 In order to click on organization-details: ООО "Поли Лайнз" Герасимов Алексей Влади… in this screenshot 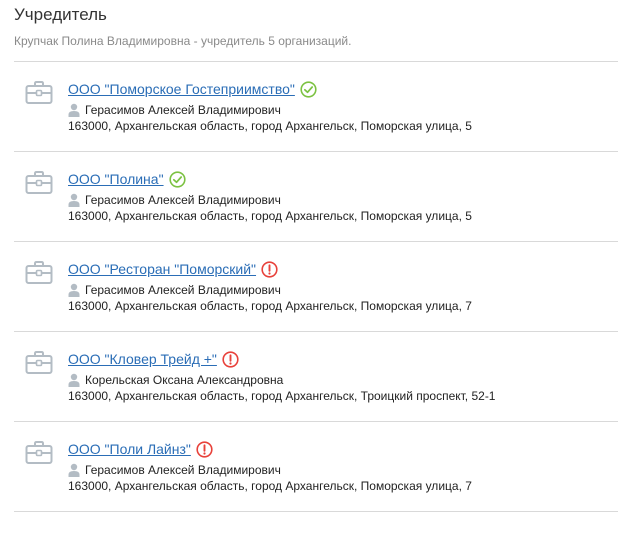, I will do `click(343, 467)`.